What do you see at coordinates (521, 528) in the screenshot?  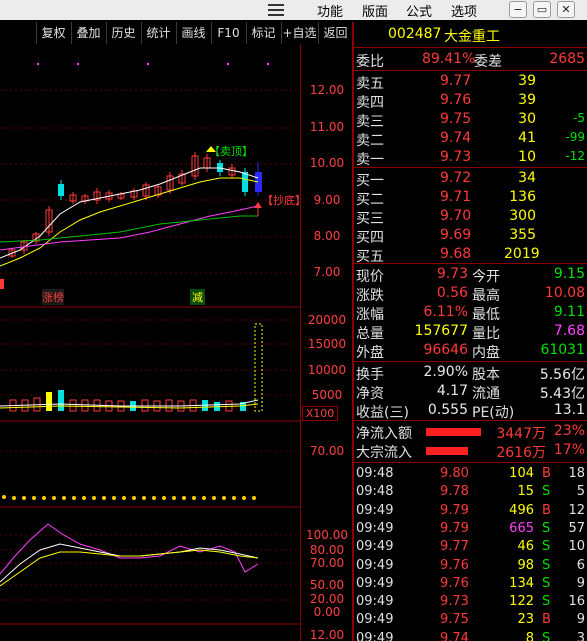 I see `tick-volume: 665` at bounding box center [521, 528].